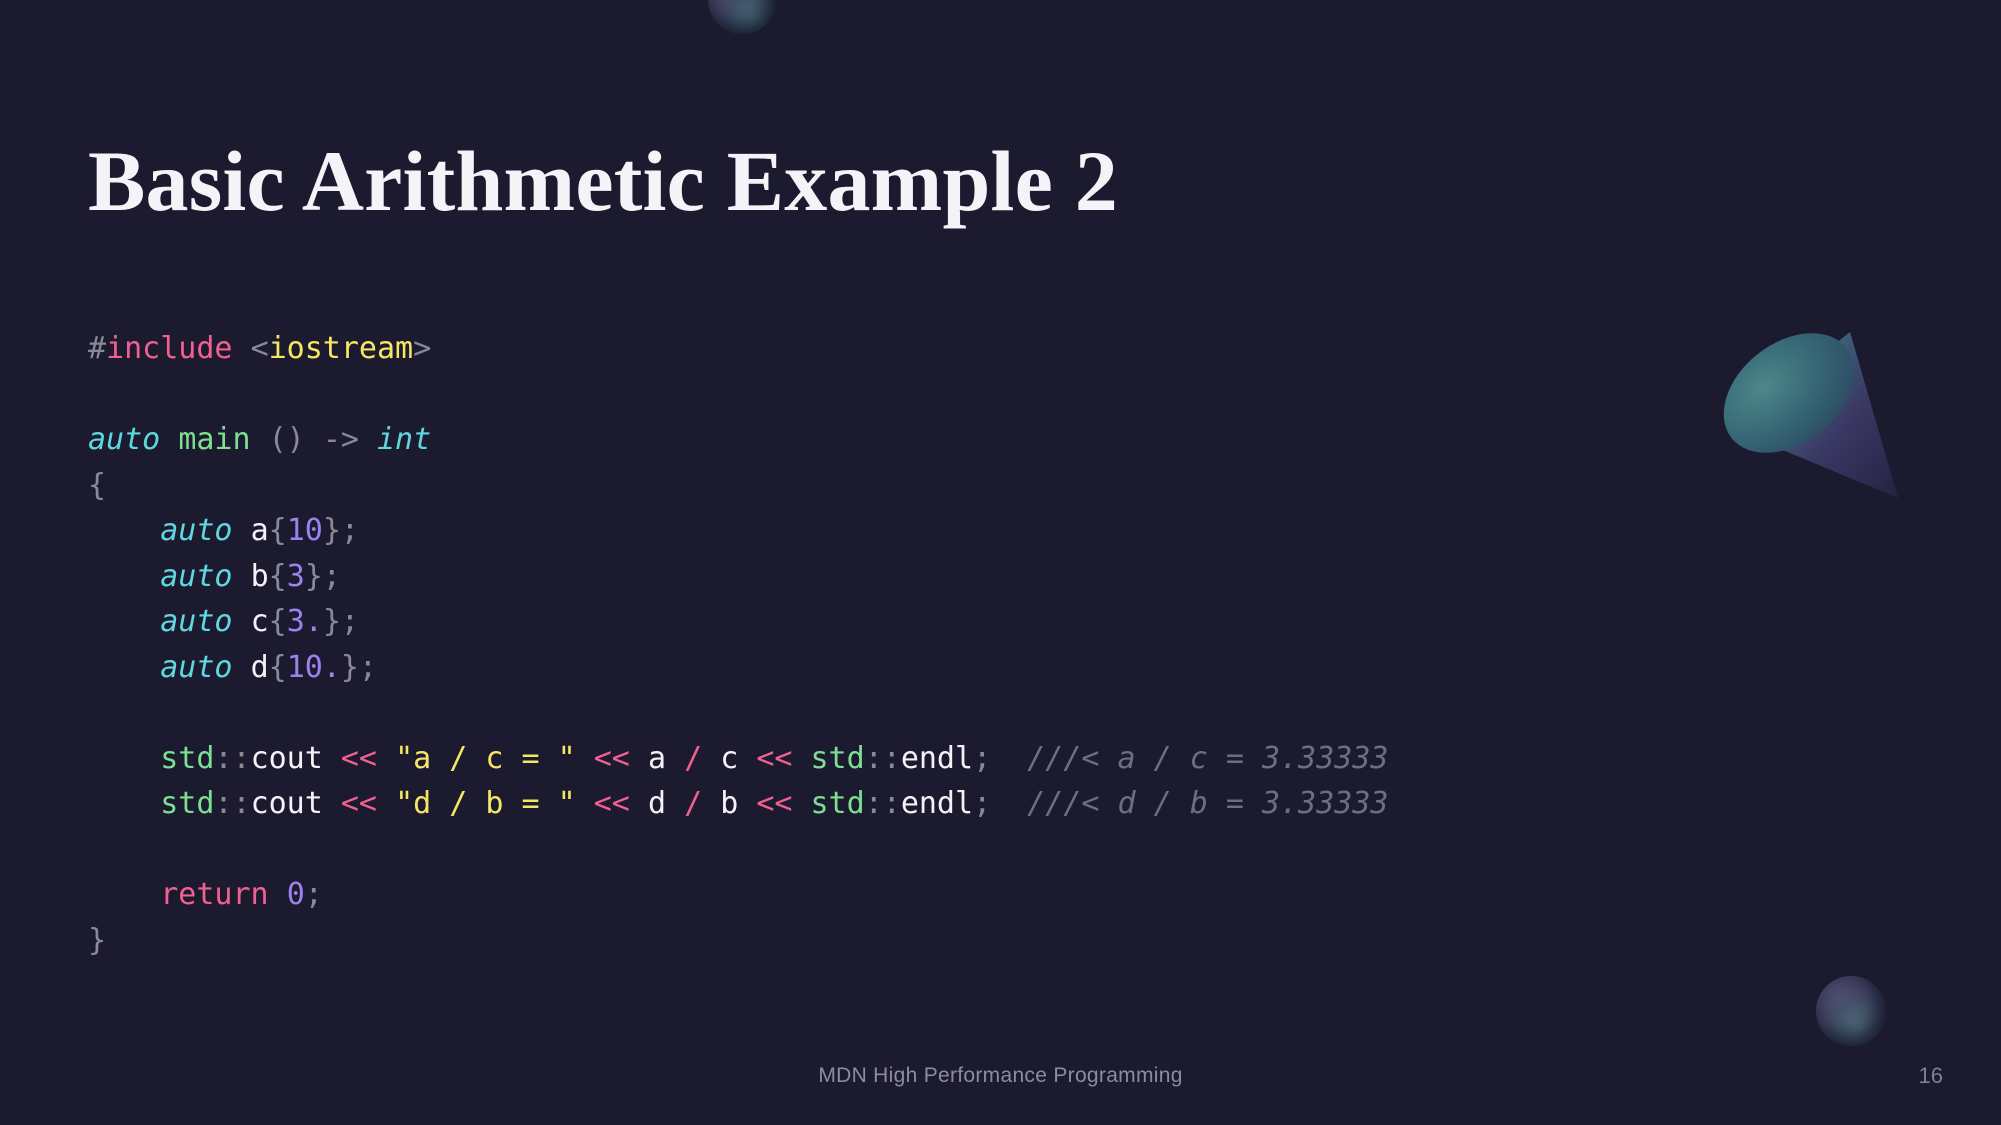  What do you see at coordinates (304, 530) in the screenshot?
I see `code-token: 10` at bounding box center [304, 530].